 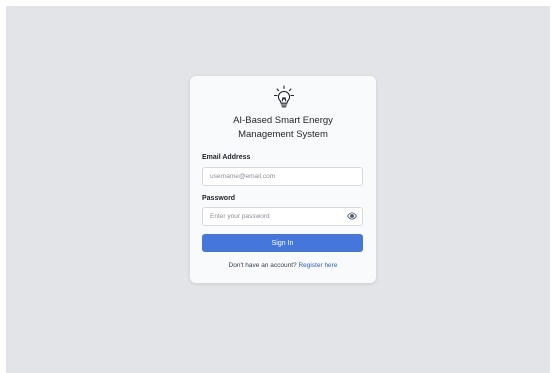 I want to click on password-label: Password, so click(x=219, y=198).